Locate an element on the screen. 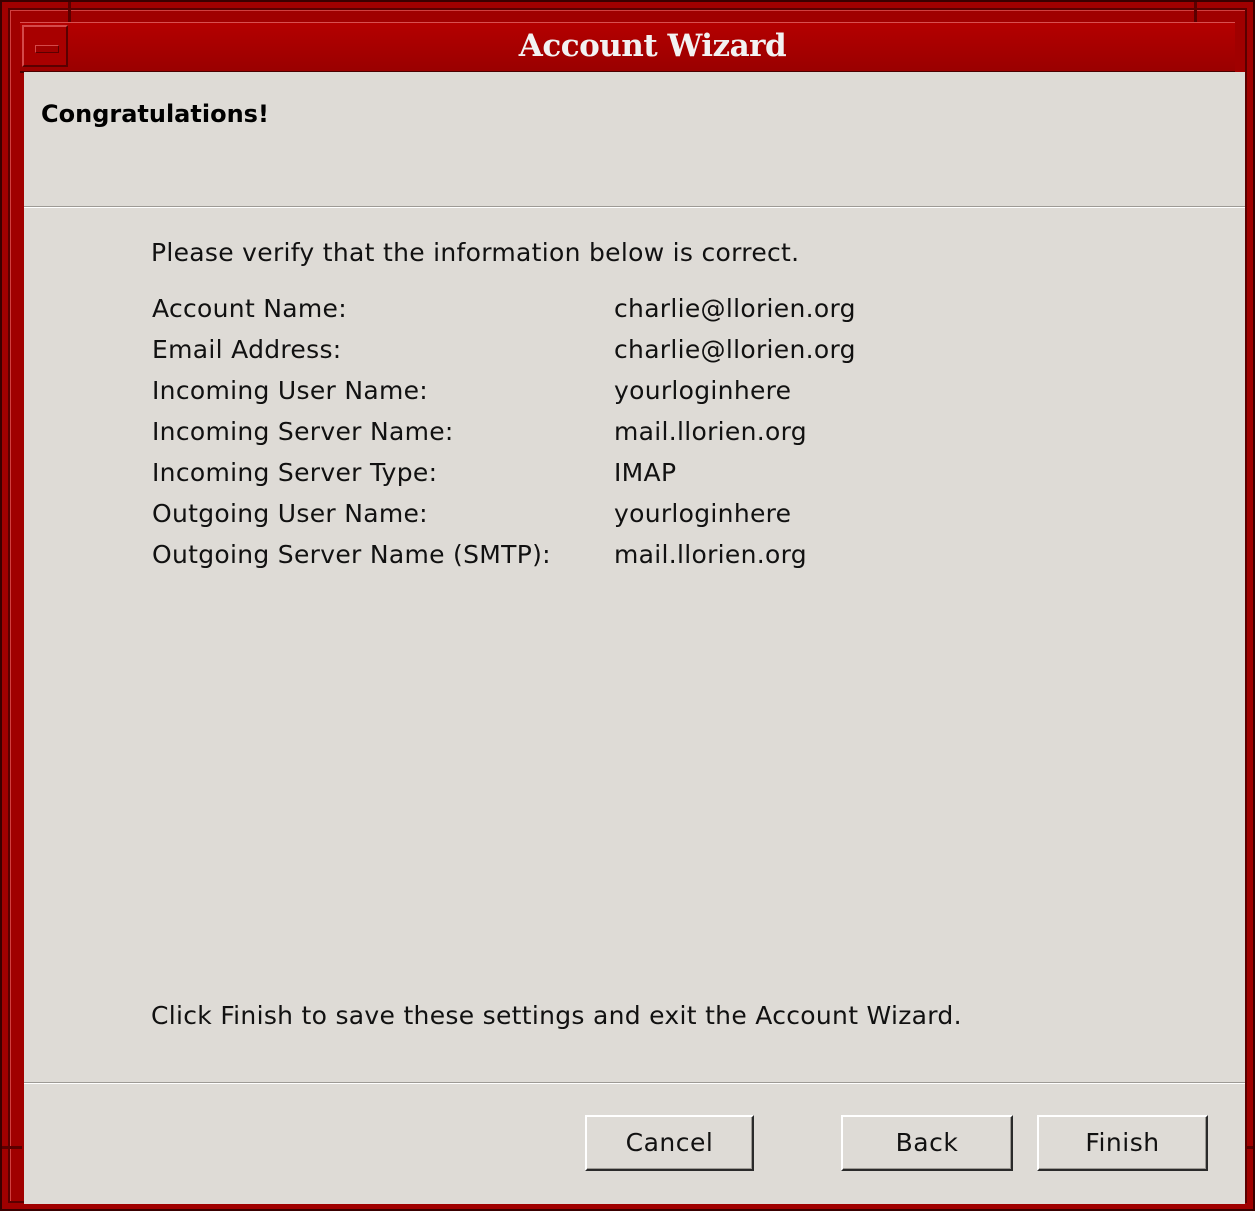 The height and width of the screenshot is (1211, 1255). title-bar: Account Wizard is located at coordinates (627, 47).